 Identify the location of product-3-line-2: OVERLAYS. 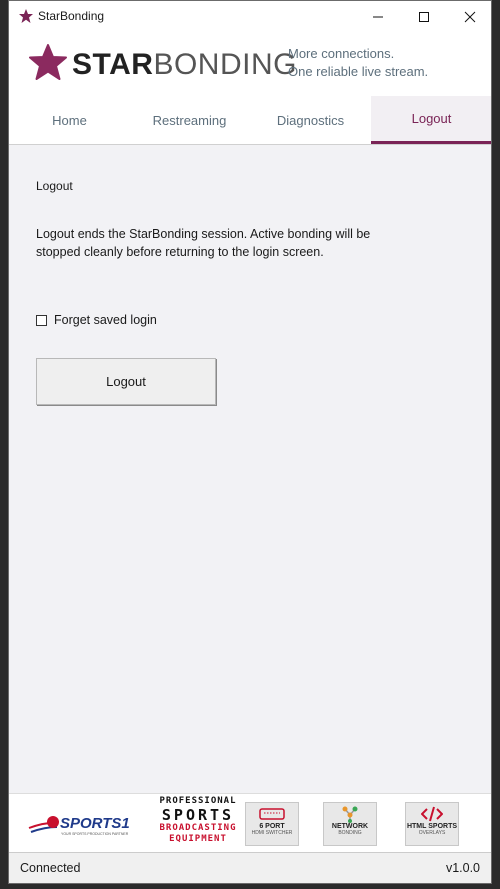
(432, 833).